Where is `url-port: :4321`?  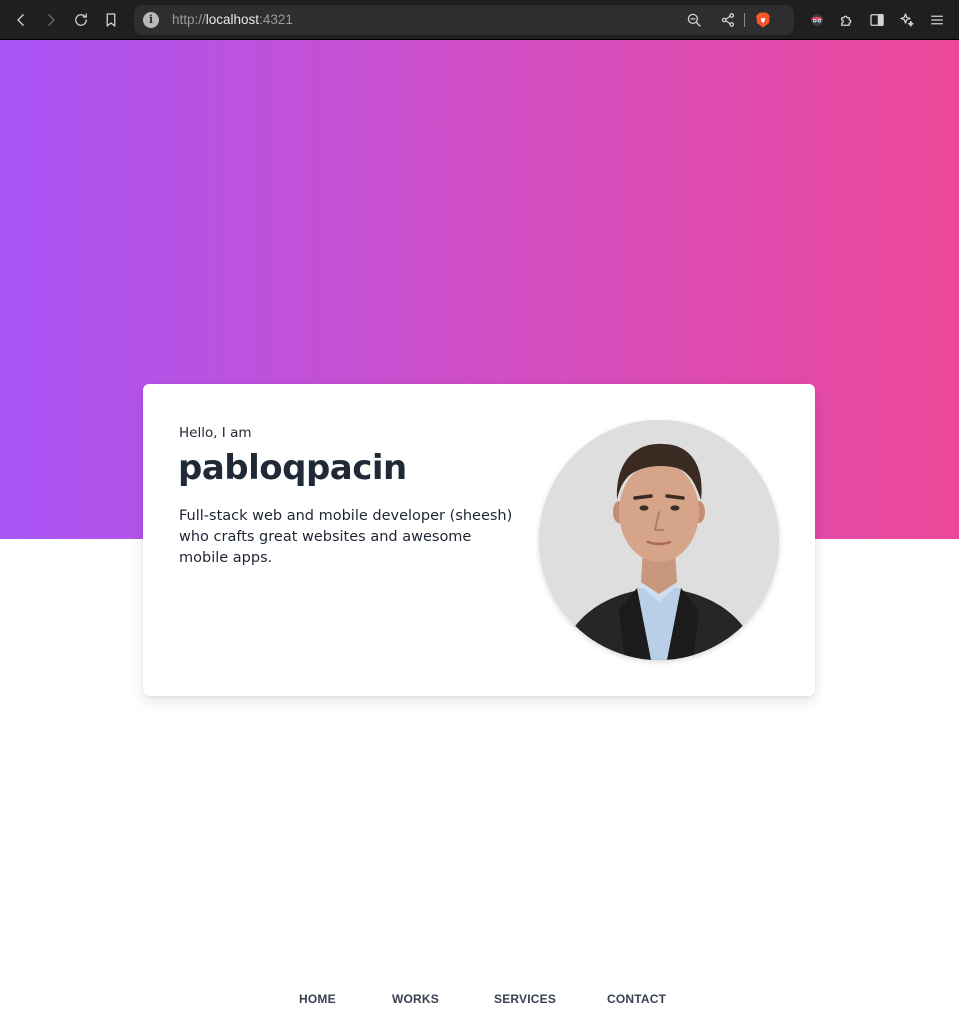 url-port: :4321 is located at coordinates (276, 19).